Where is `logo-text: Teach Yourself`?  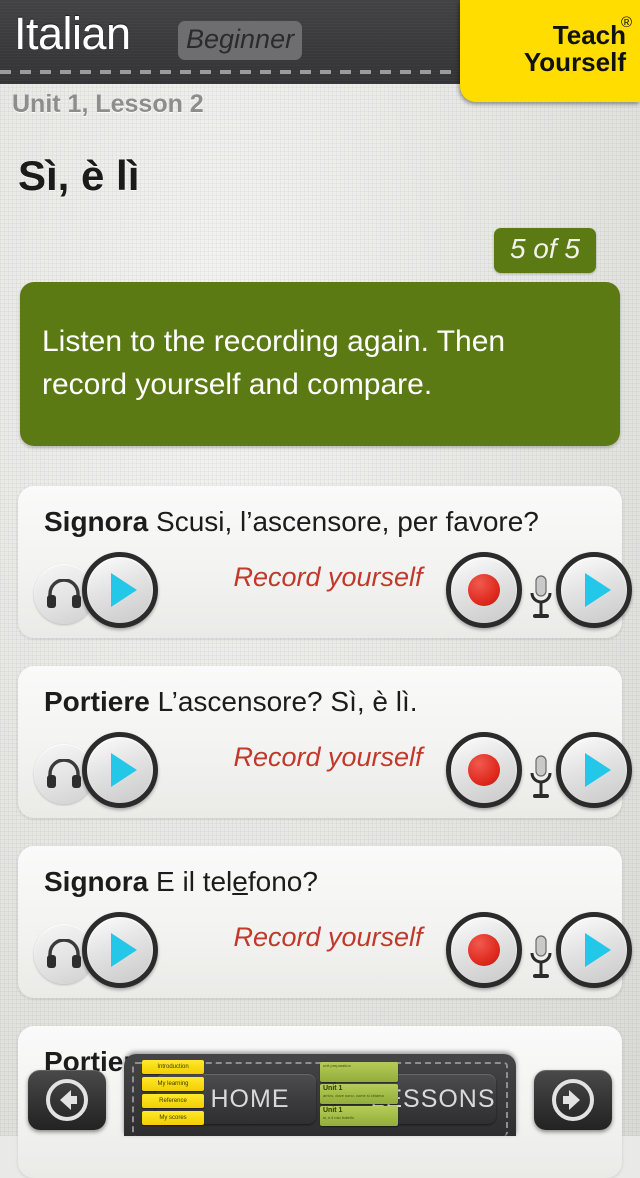 logo-text: Teach Yourself is located at coordinates (574, 49).